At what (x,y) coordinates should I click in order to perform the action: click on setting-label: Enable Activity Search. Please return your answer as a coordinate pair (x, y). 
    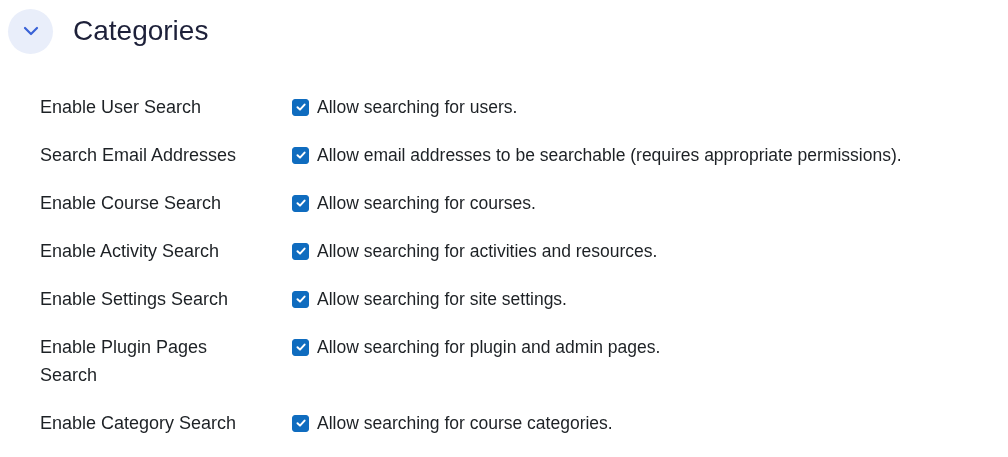
    Looking at the image, I should click on (130, 251).